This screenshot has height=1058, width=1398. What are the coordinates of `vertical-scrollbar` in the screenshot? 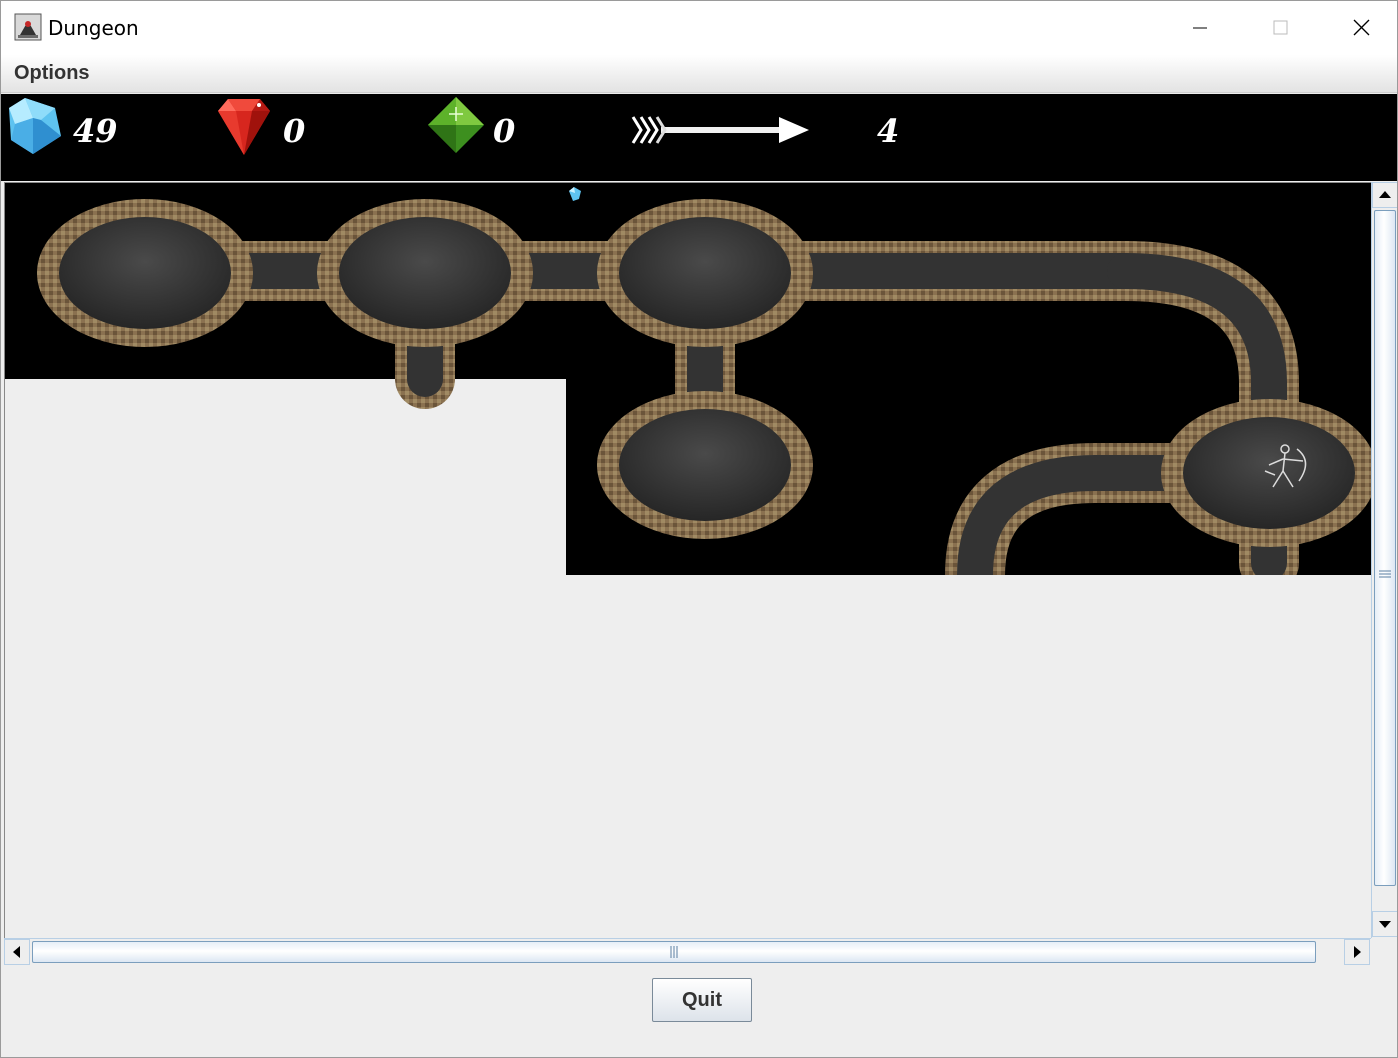 It's located at (1384, 560).